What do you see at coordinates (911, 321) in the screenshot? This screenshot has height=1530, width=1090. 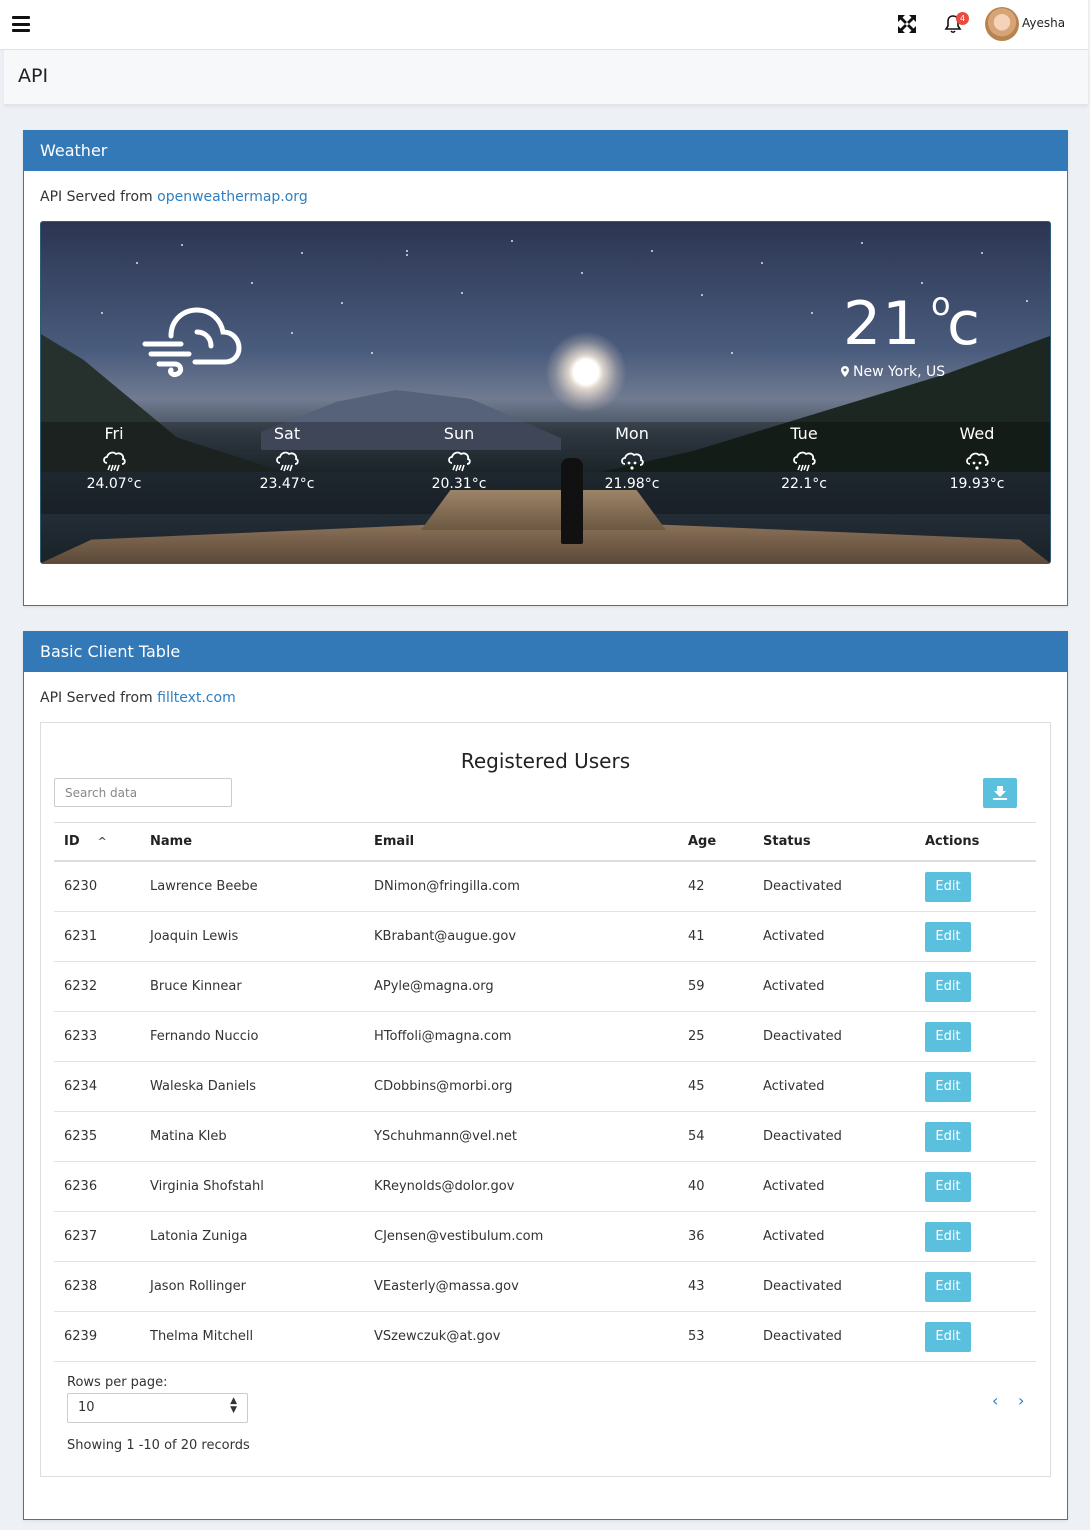 I see `current-temperature: 21 o c` at bounding box center [911, 321].